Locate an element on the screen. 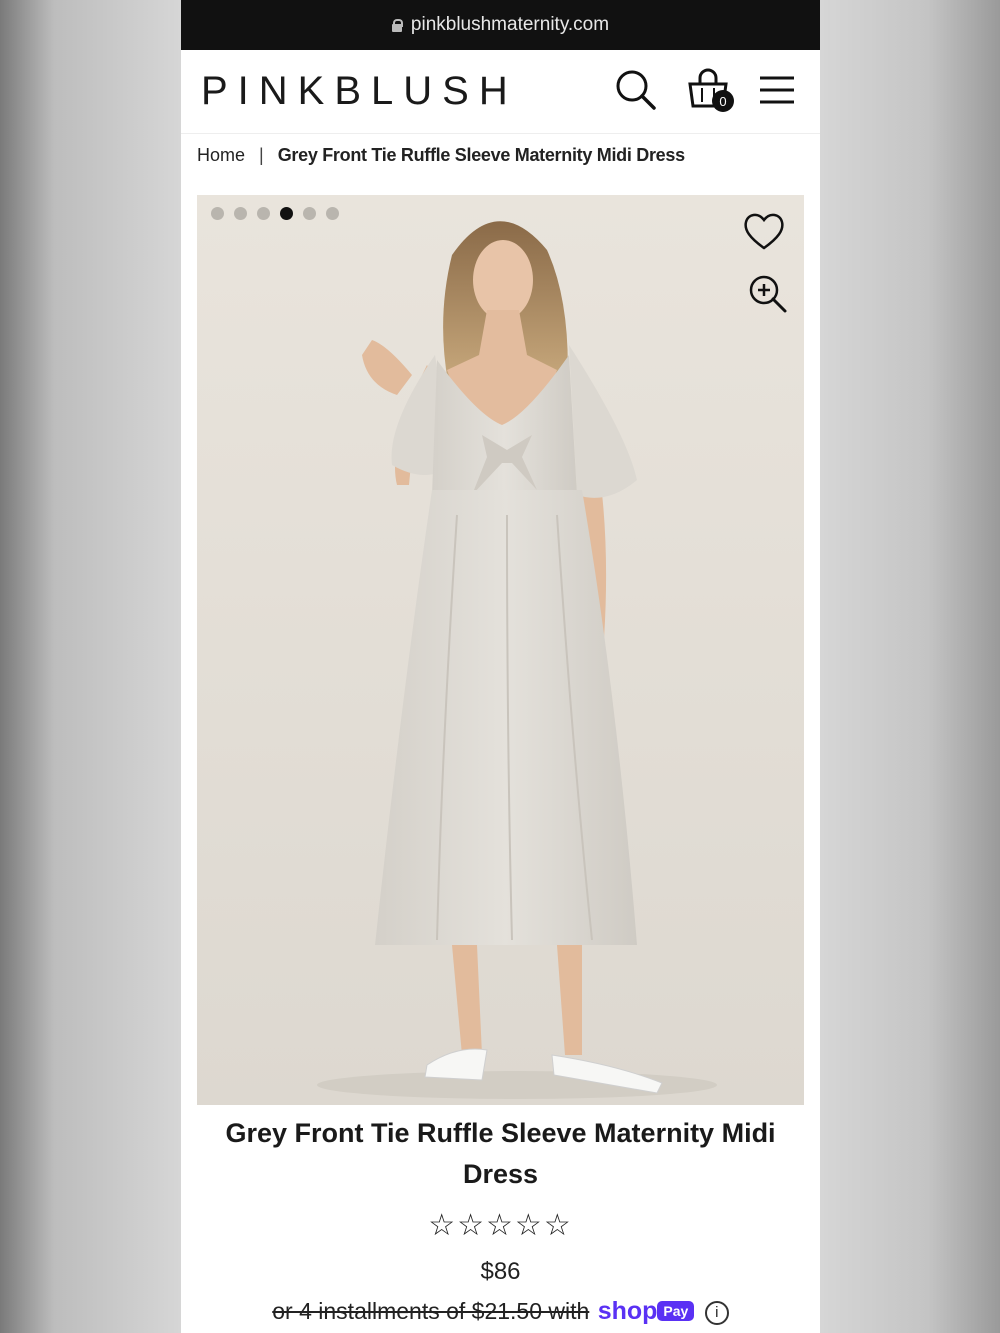 The image size is (1000, 1333). site-logo: PINKBLUSH is located at coordinates (359, 91).